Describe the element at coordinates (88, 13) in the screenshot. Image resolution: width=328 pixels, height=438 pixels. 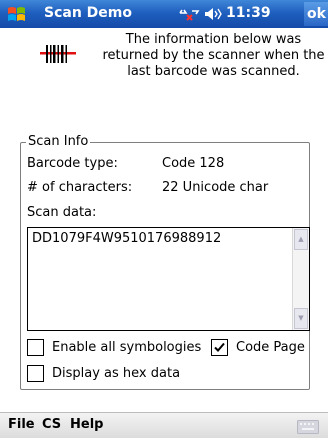
I see `app-title: Scan Demo` at that location.